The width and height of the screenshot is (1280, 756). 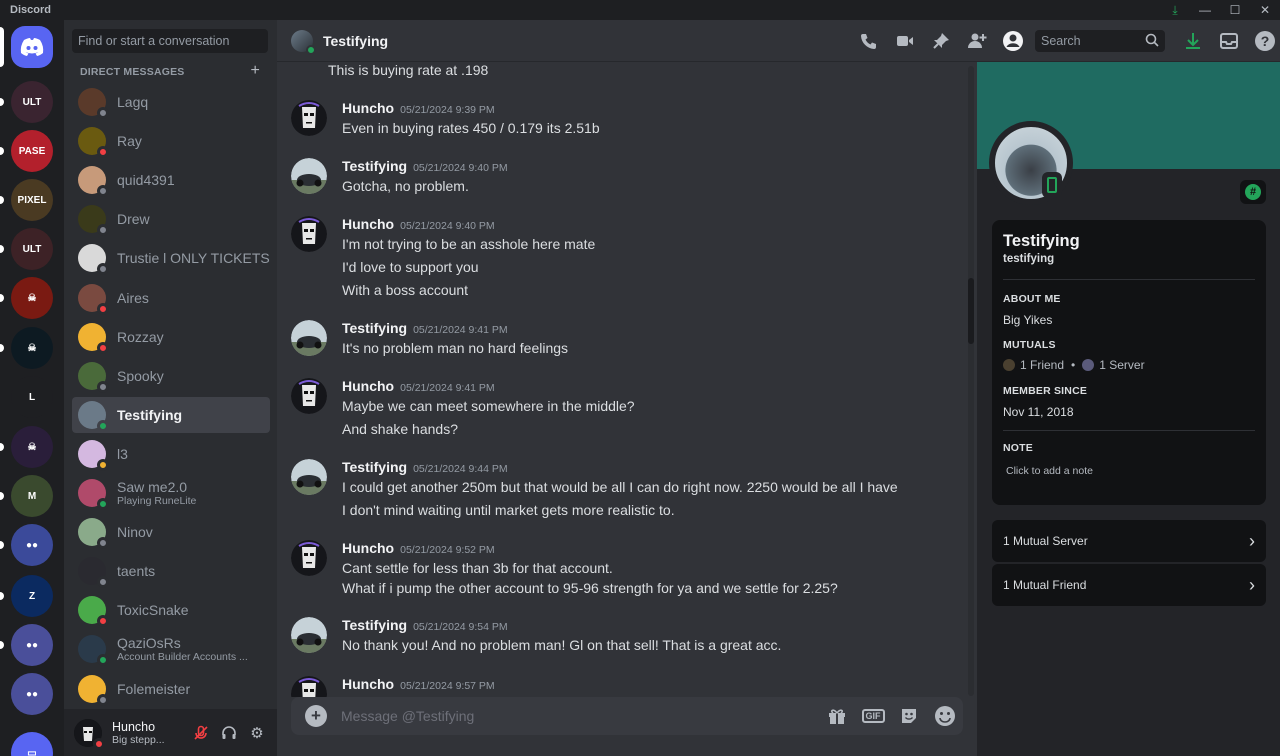 I want to click on server-icon-label: ULT, so click(x=32, y=249).